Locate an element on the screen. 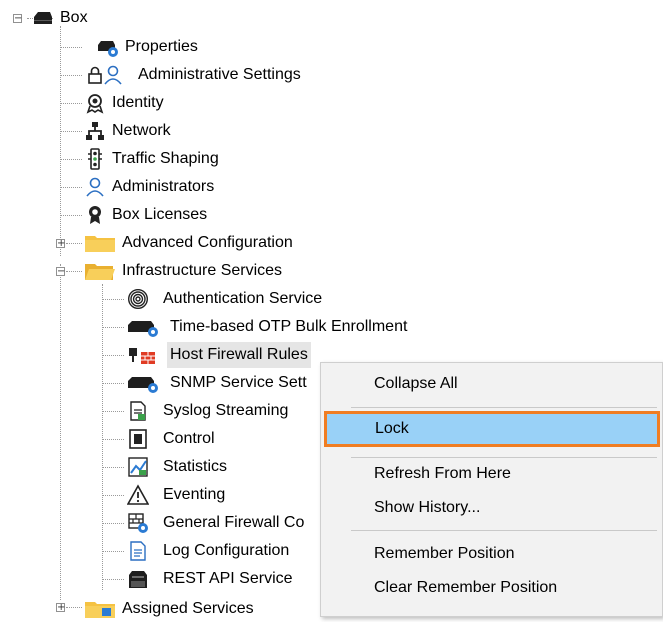 Image resolution: width=663 pixels, height=622 pixels. expander-box: − is located at coordinates (17, 19).